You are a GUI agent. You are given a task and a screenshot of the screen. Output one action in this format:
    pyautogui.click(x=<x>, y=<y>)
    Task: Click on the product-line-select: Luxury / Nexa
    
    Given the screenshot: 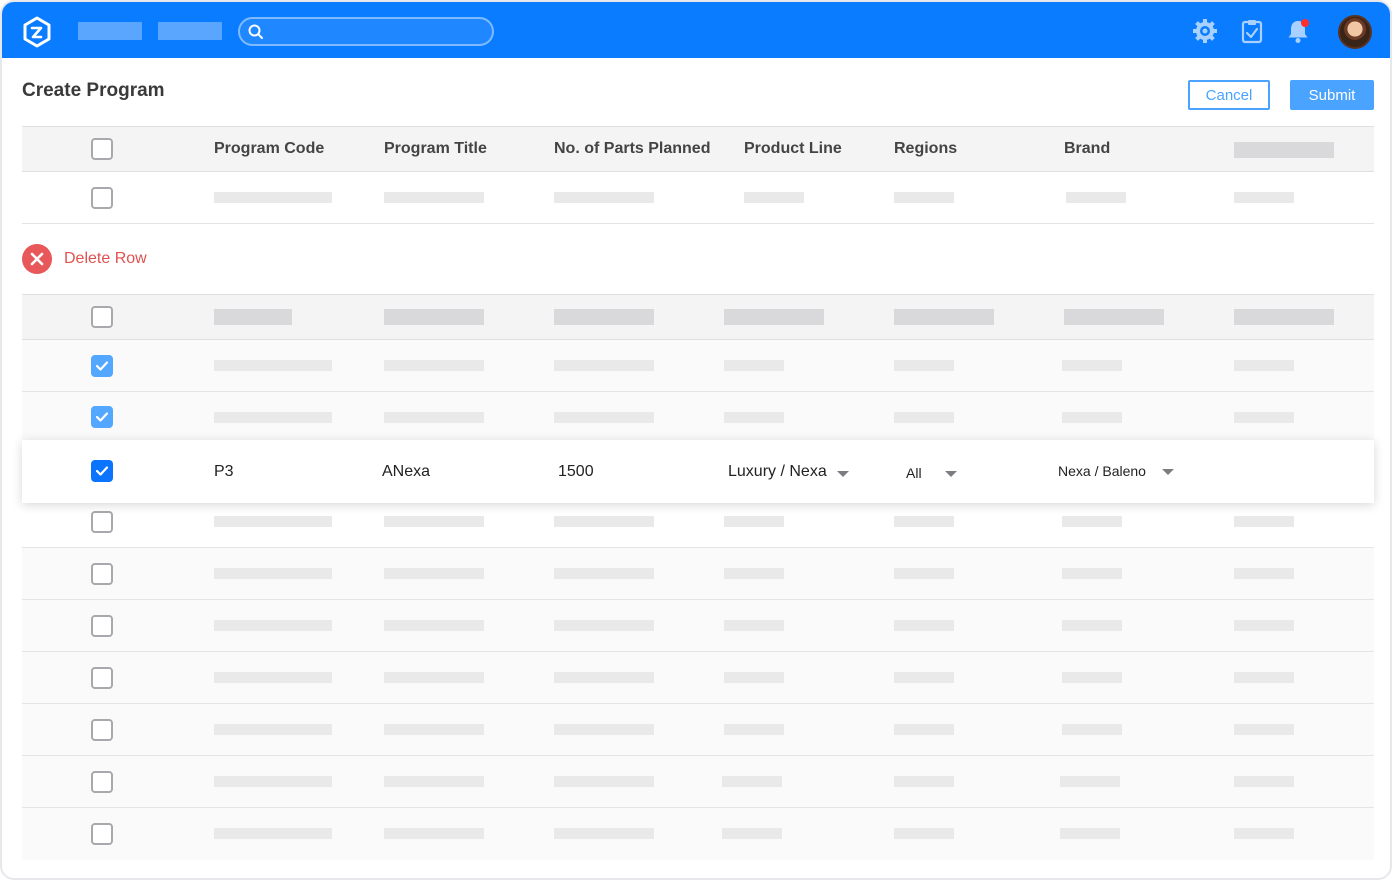 What is the action you would take?
    pyautogui.click(x=777, y=472)
    